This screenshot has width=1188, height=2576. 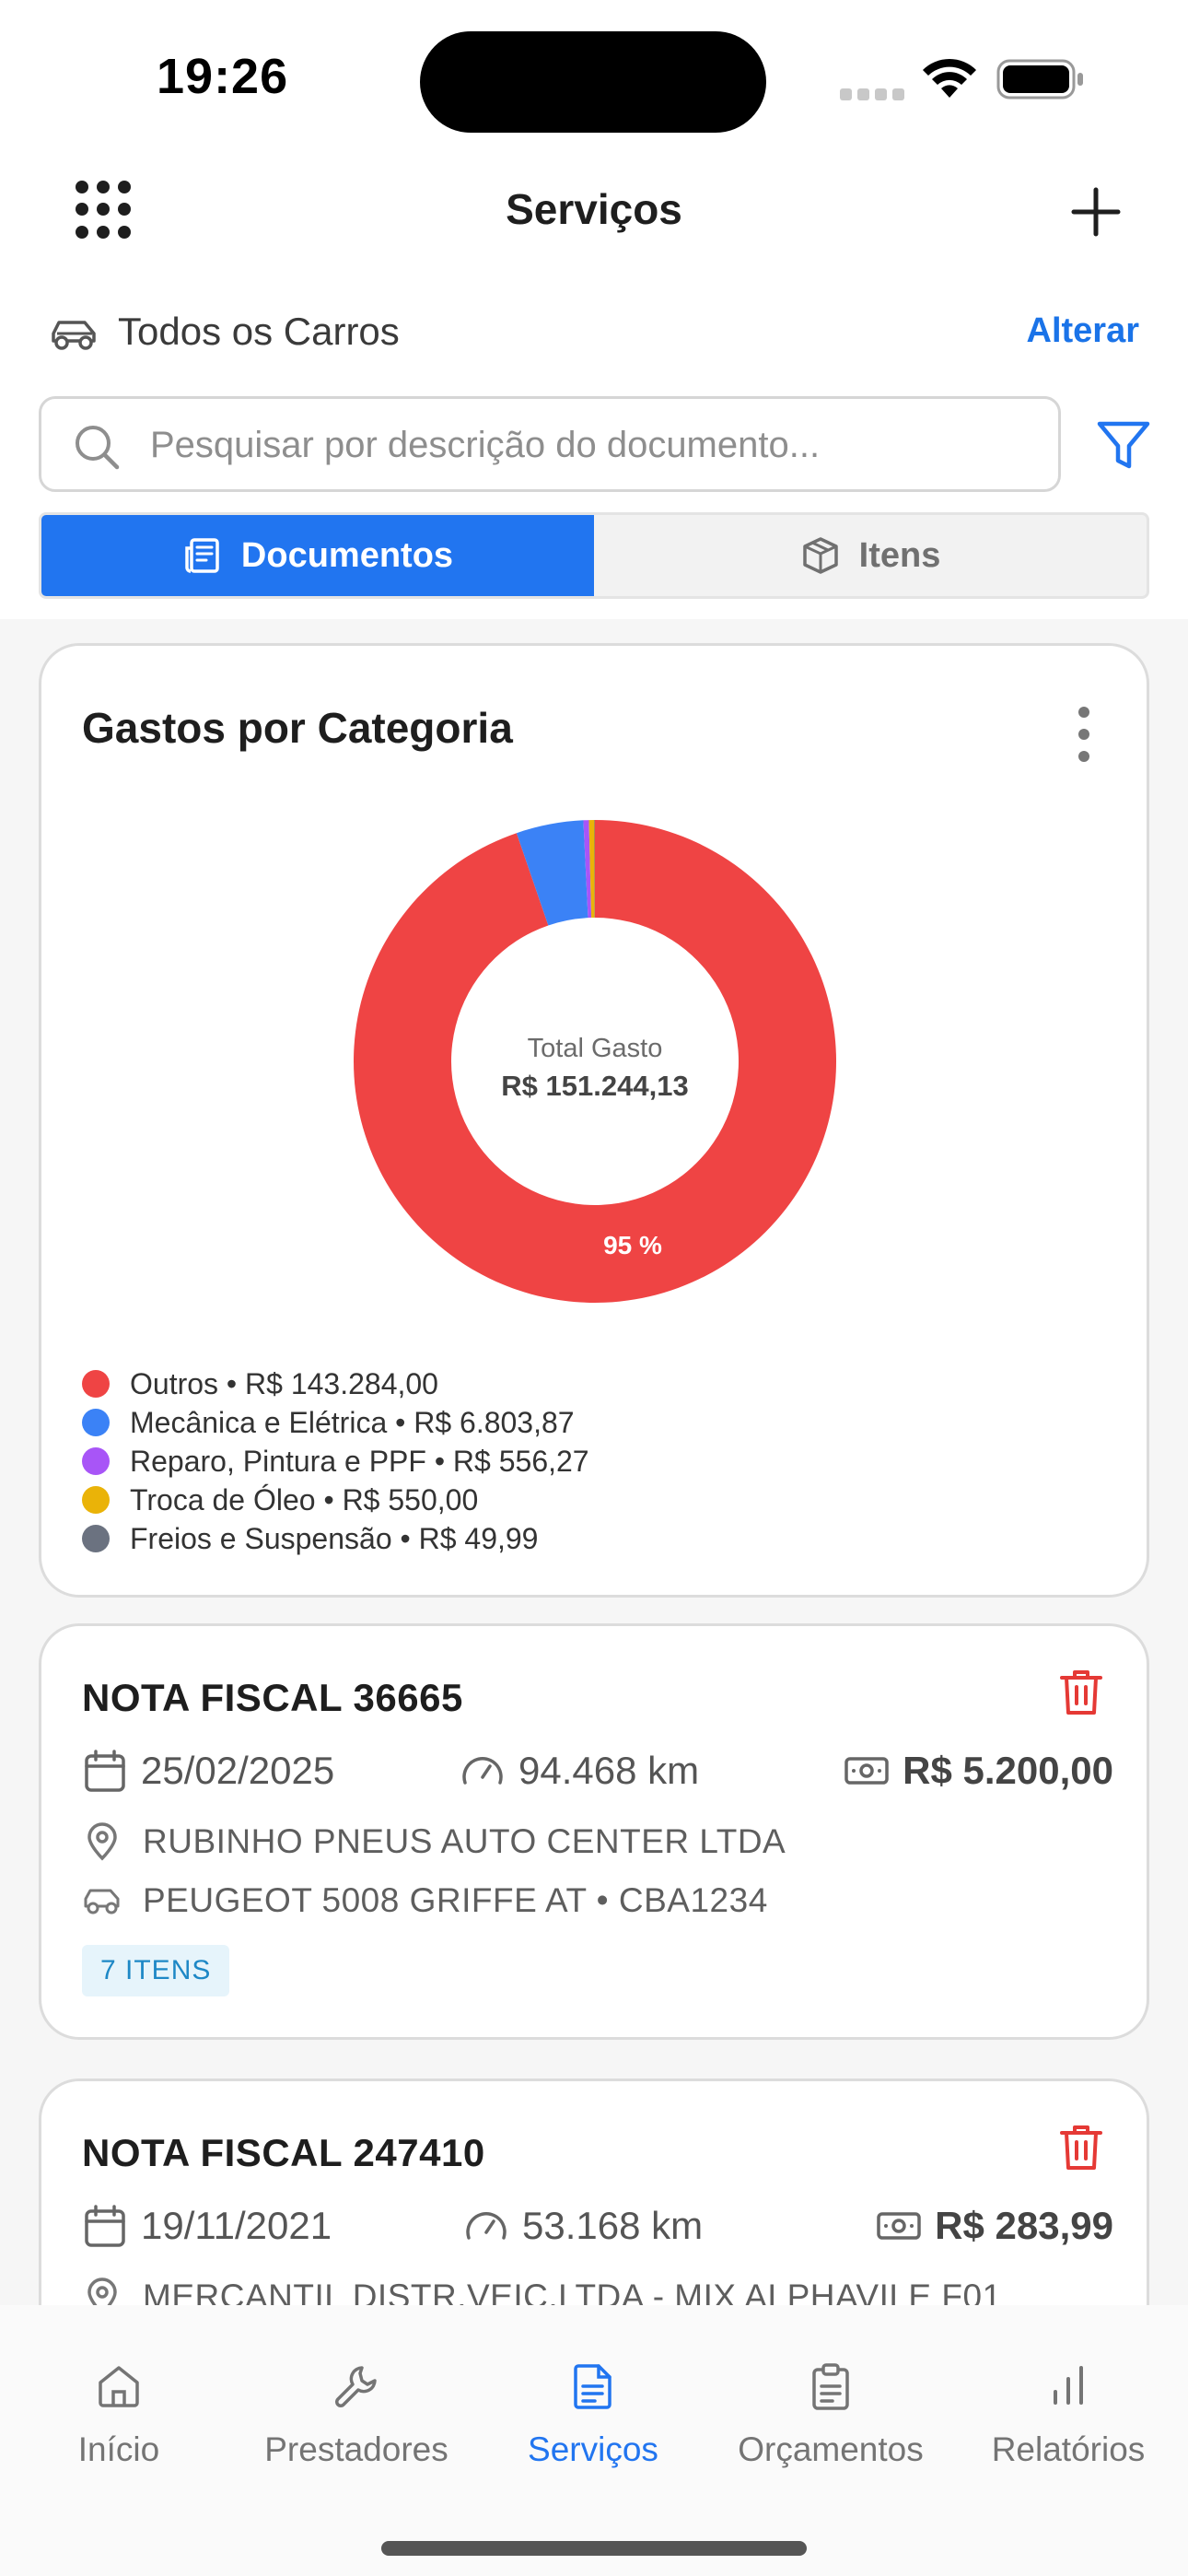 I want to click on document-date: 25/02/2025, so click(x=208, y=1771).